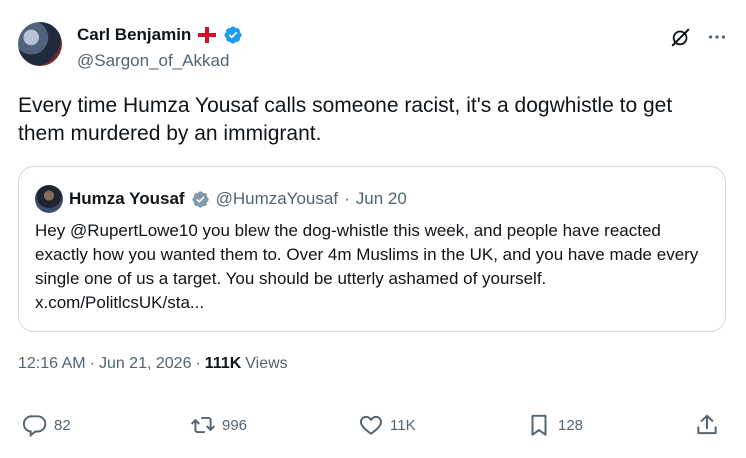  I want to click on repost-button: 996, so click(218, 425).